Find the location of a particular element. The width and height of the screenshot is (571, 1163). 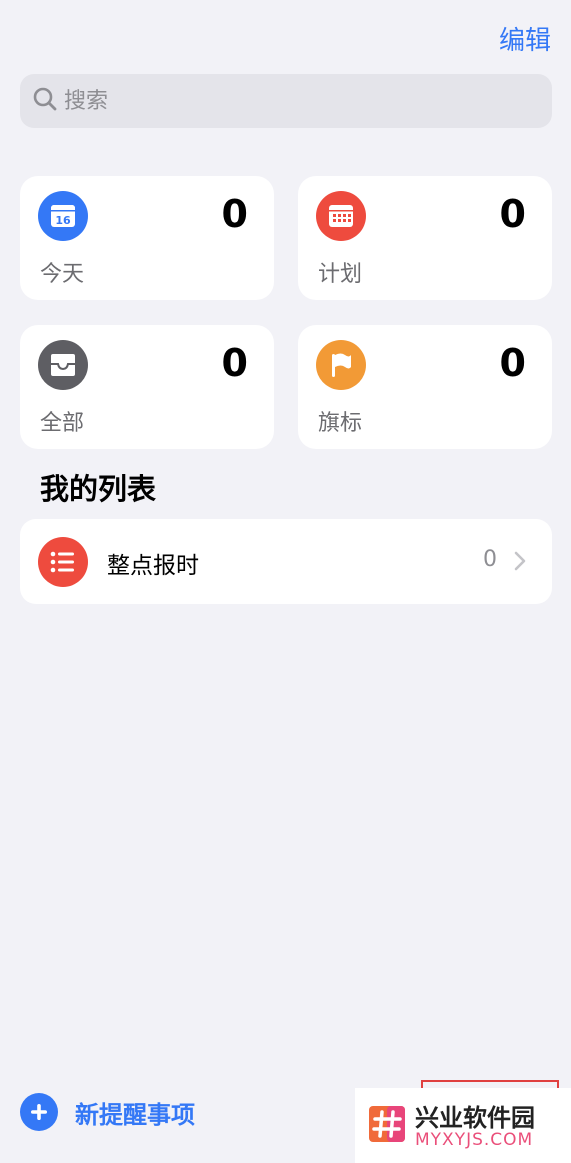

new-reminder-label: 新提醒事项 is located at coordinates (135, 1114).